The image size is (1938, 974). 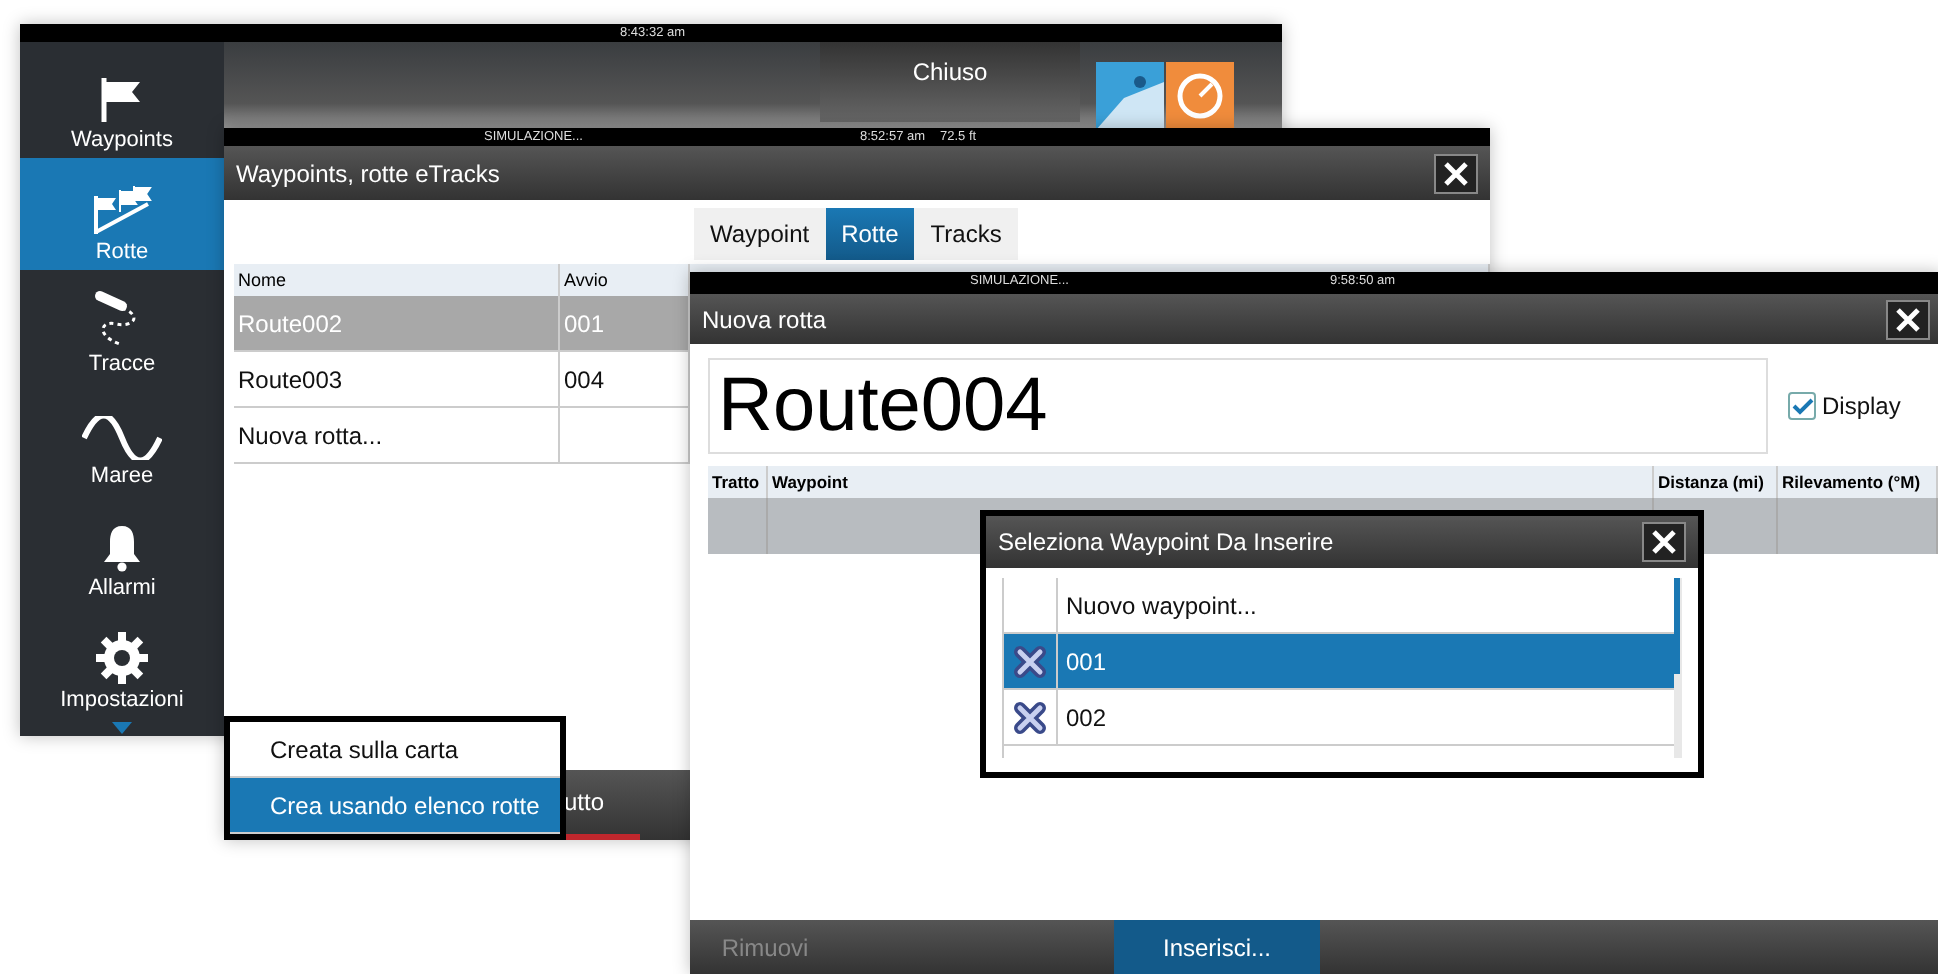 I want to click on display-checkbox: Display, so click(x=1844, y=406).